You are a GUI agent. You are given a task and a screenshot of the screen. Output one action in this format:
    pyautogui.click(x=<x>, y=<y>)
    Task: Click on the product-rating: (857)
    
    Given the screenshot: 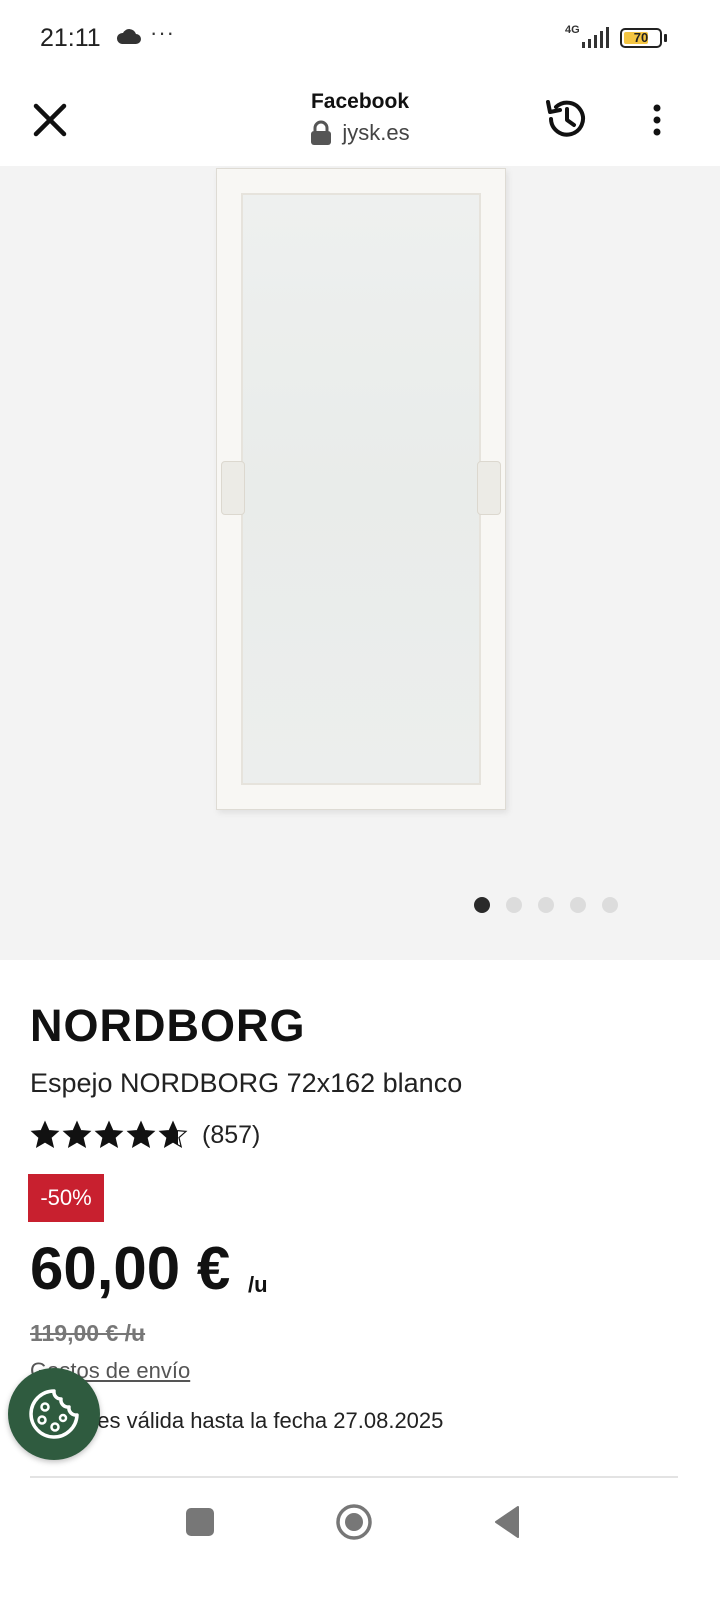 What is the action you would take?
    pyautogui.click(x=145, y=1135)
    